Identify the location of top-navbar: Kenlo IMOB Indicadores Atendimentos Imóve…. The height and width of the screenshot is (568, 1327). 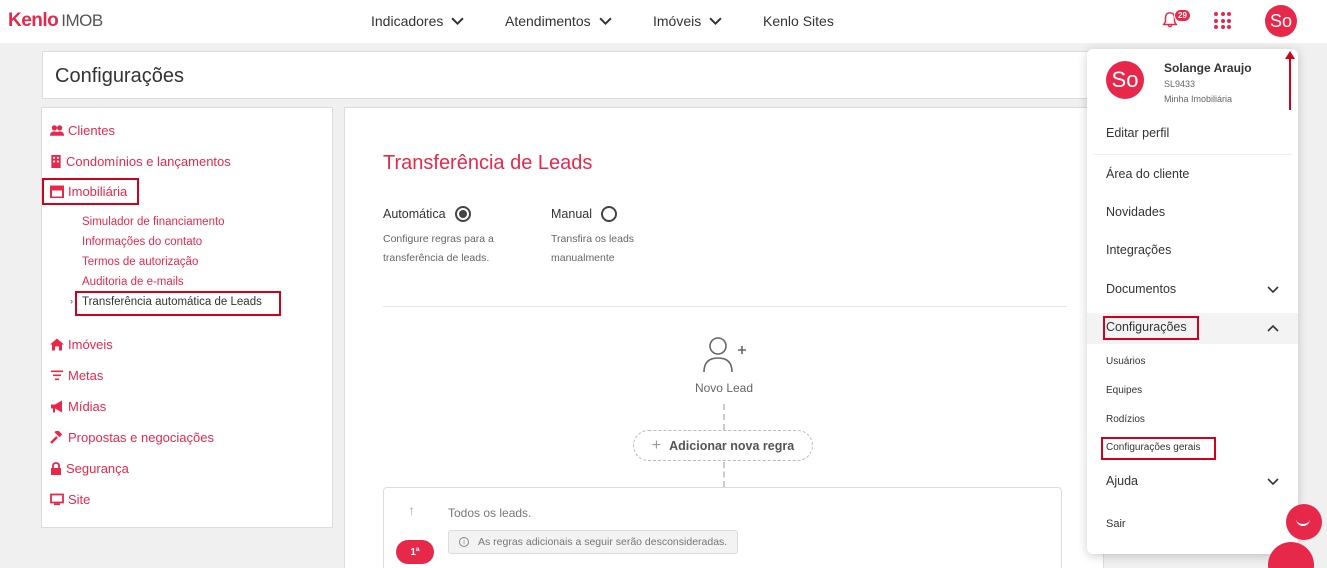
(663, 21).